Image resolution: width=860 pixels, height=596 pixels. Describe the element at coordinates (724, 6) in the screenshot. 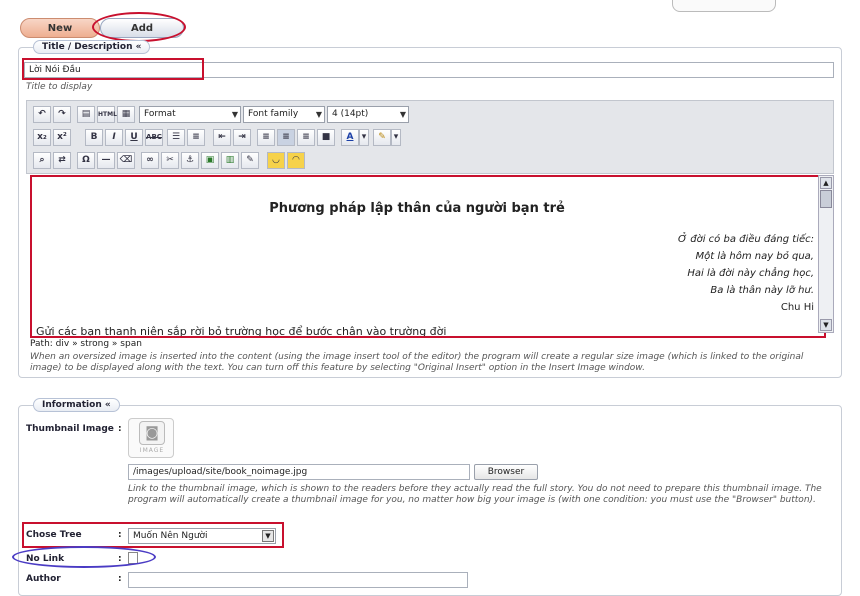

I see `top-right-tab` at that location.